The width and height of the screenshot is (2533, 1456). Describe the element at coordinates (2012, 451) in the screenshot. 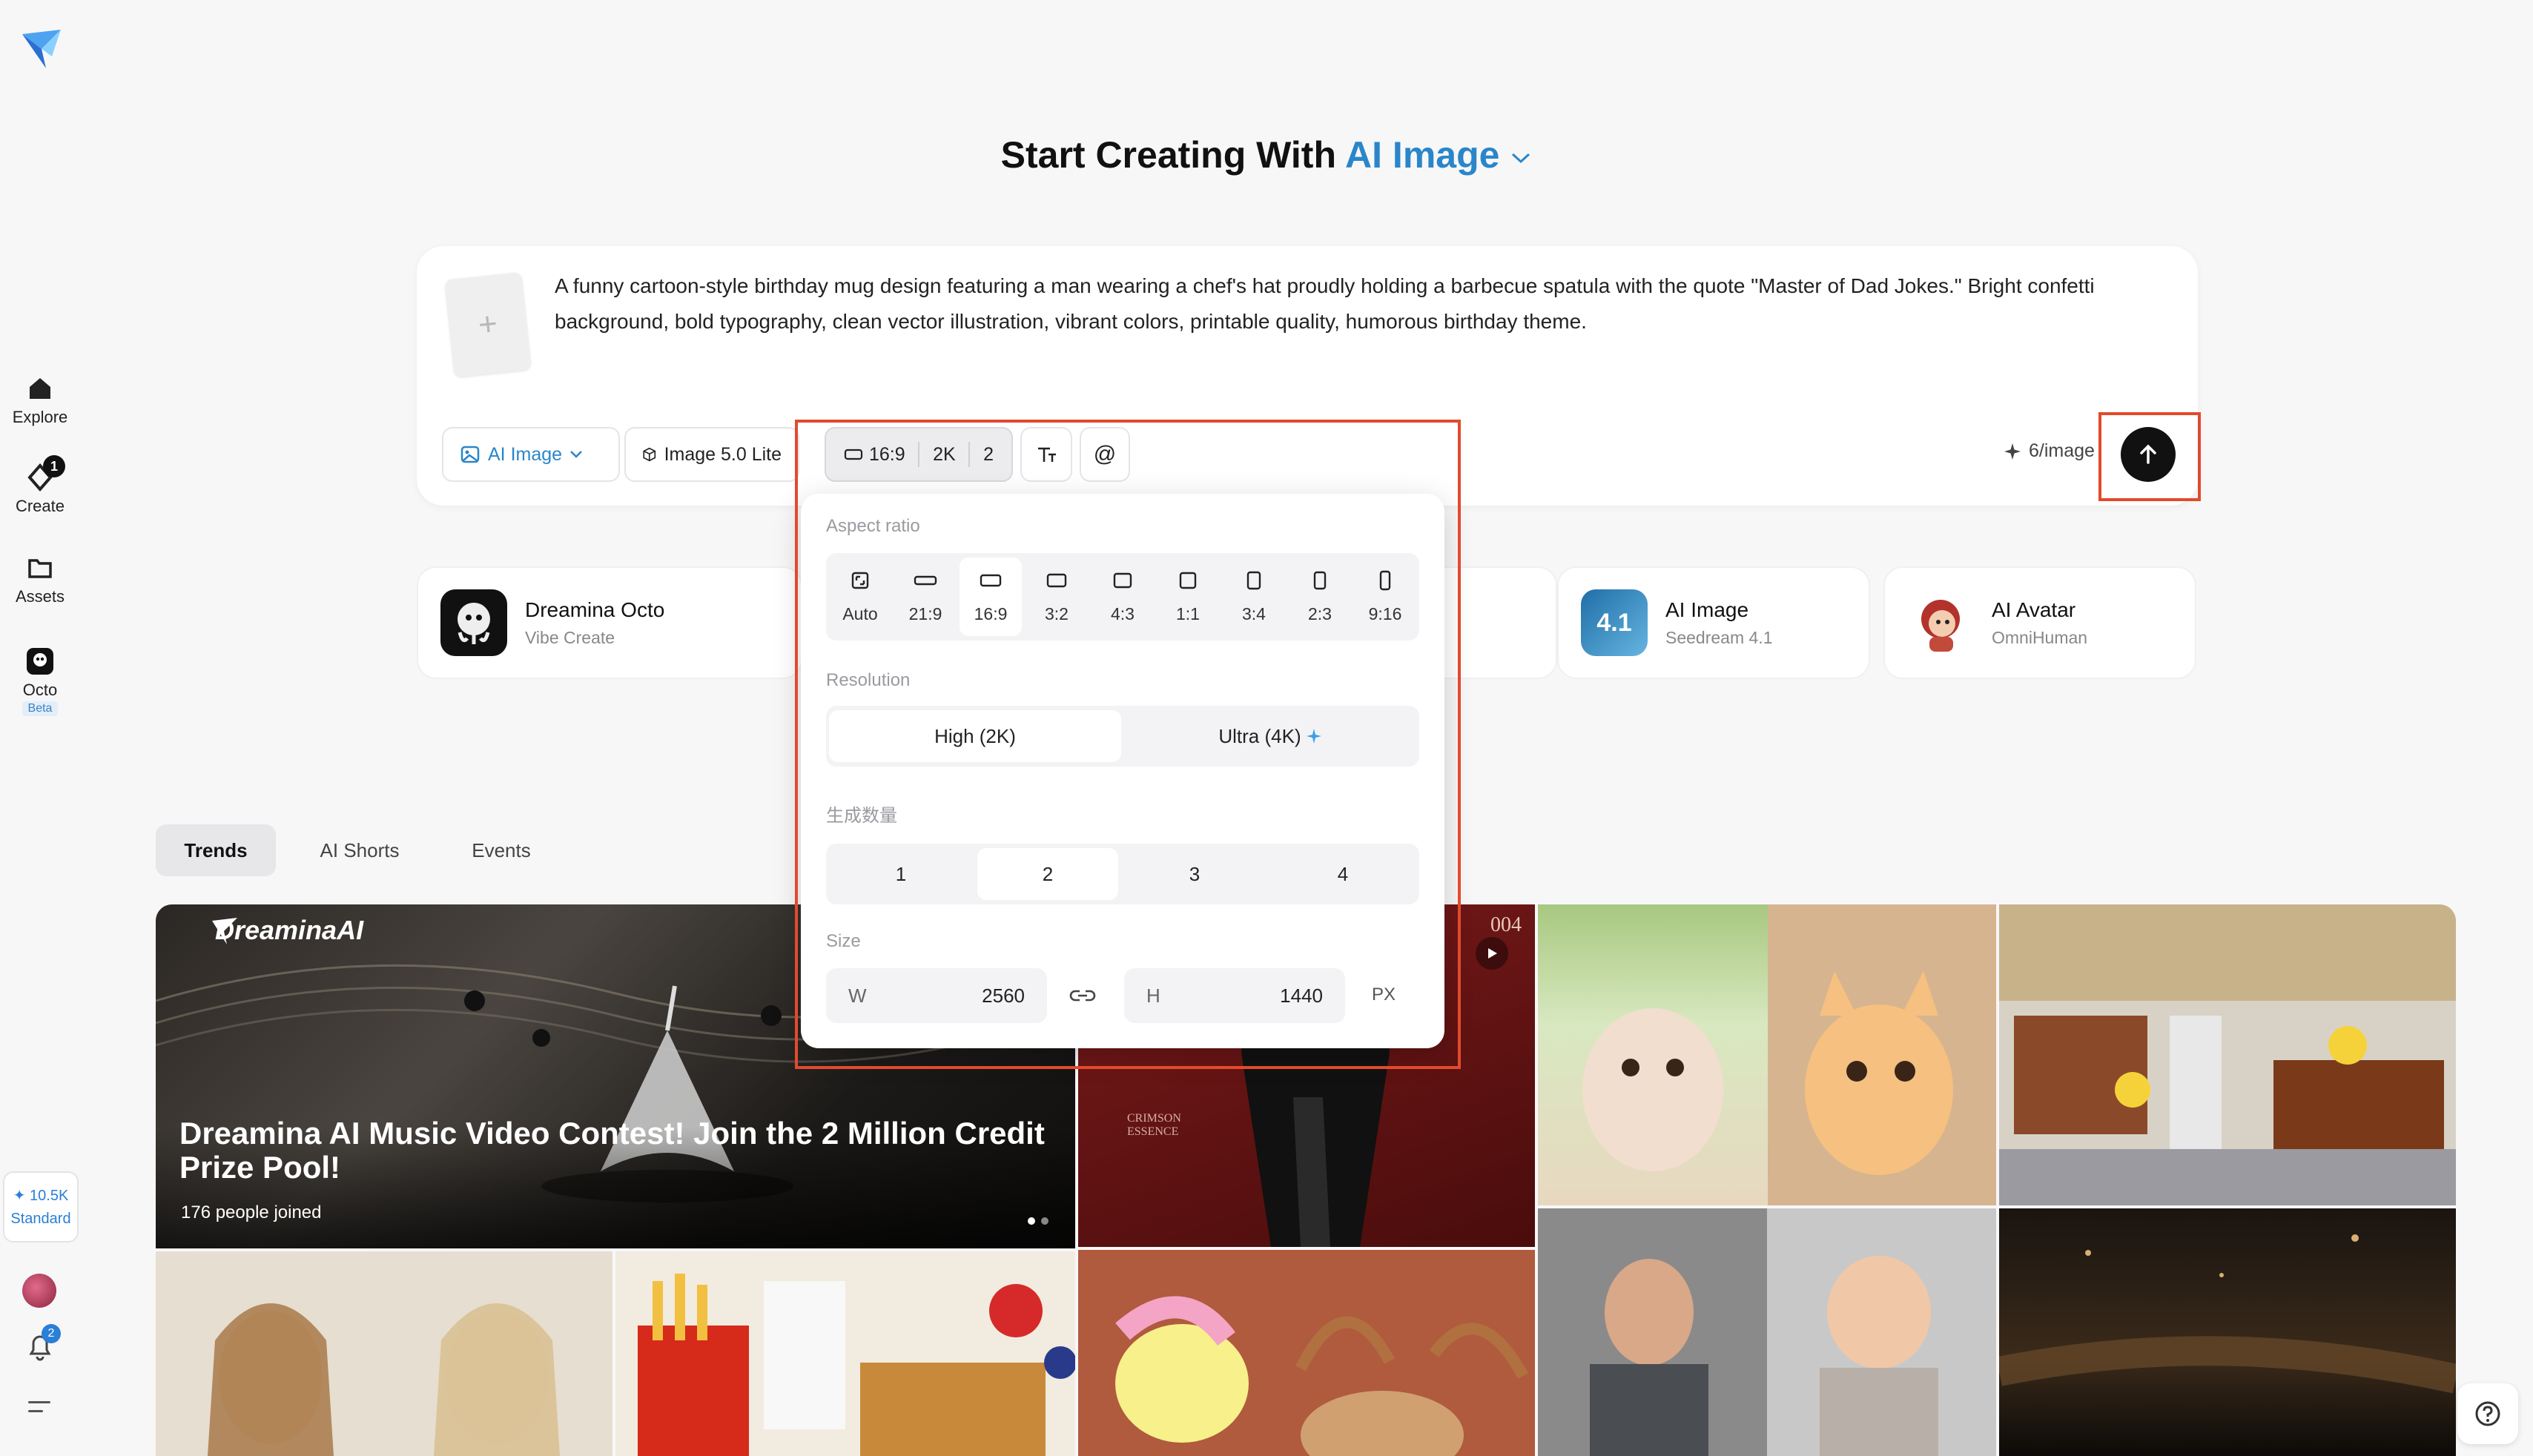

I see `sparkle-icon` at that location.